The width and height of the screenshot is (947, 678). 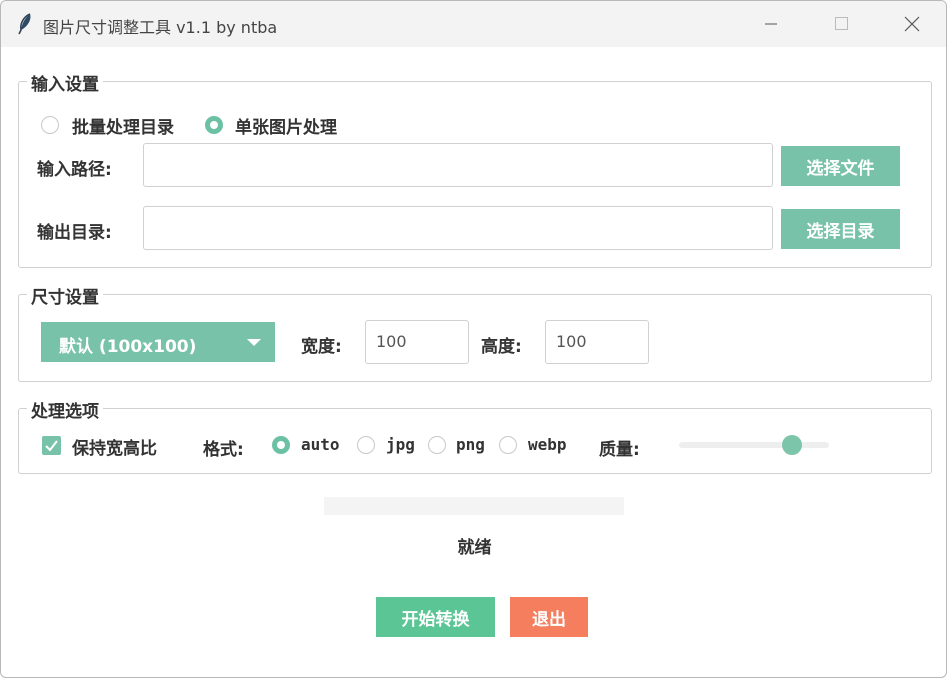 What do you see at coordinates (74, 170) in the screenshot?
I see `input-path-label: 输入路径:` at bounding box center [74, 170].